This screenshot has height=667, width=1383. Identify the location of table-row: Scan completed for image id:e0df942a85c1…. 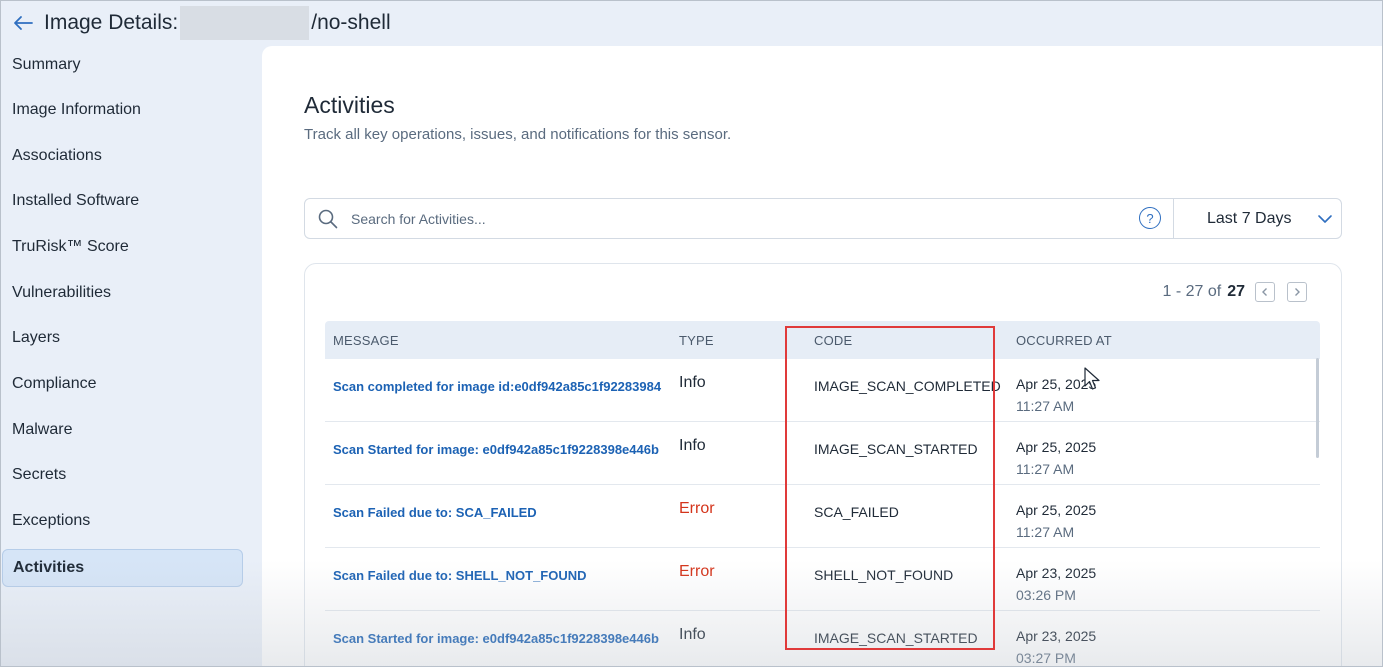
(822, 390).